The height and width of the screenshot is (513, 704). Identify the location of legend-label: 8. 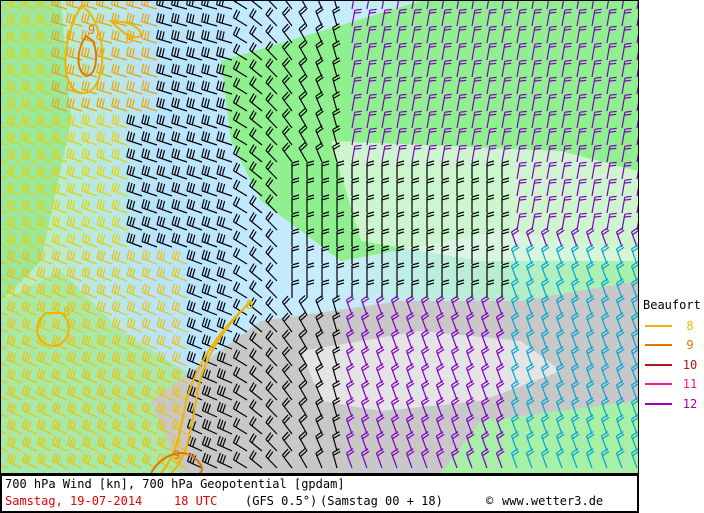
(690, 325).